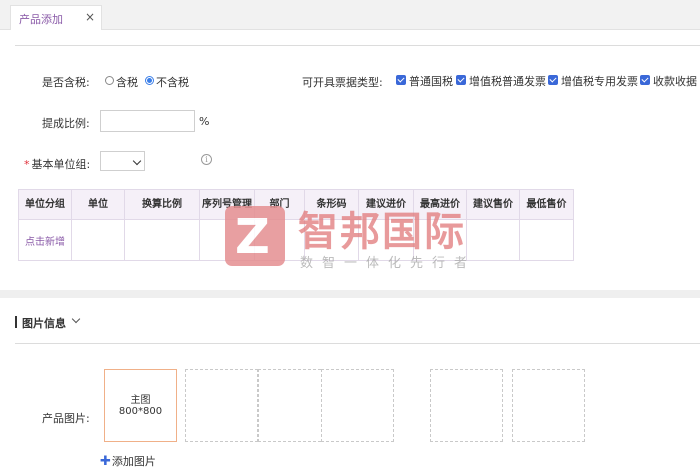 The height and width of the screenshot is (474, 700). Describe the element at coordinates (204, 121) in the screenshot. I see `percent-unit: %` at that location.